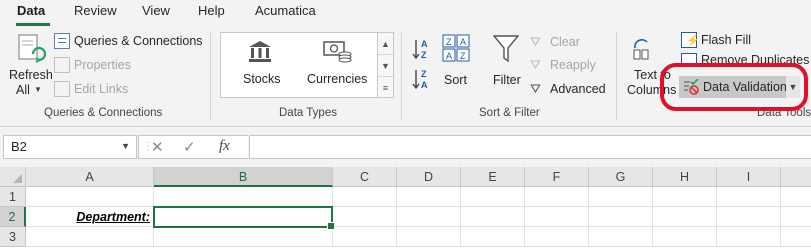  I want to click on filter-funnel-icon, so click(506, 49).